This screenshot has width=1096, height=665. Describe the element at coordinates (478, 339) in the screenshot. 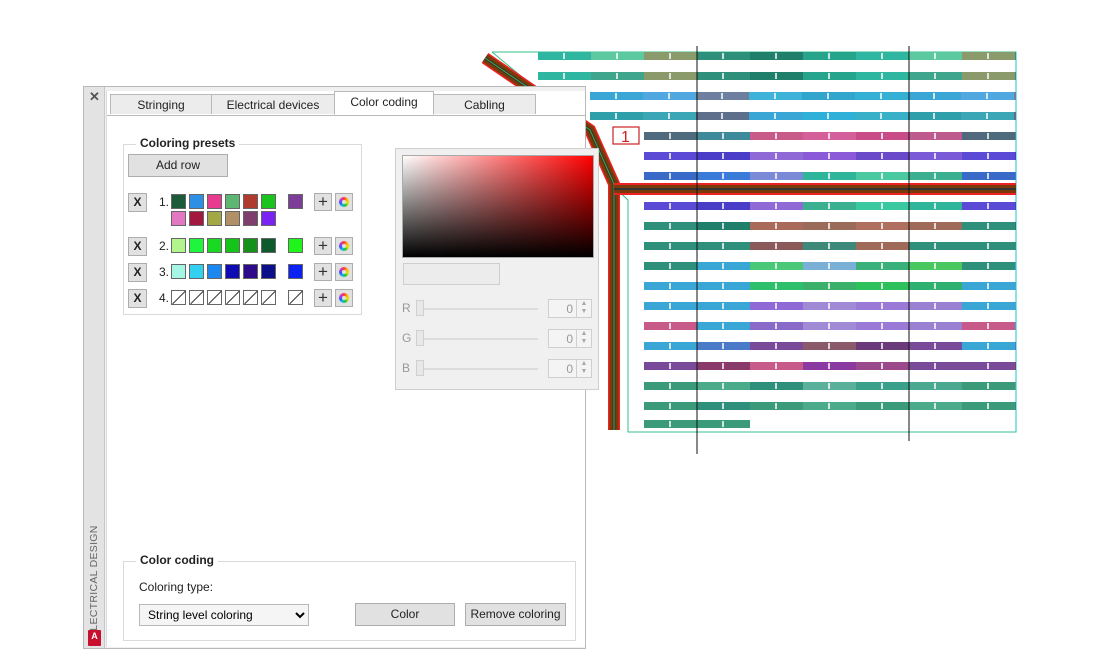

I see `g-slider` at that location.